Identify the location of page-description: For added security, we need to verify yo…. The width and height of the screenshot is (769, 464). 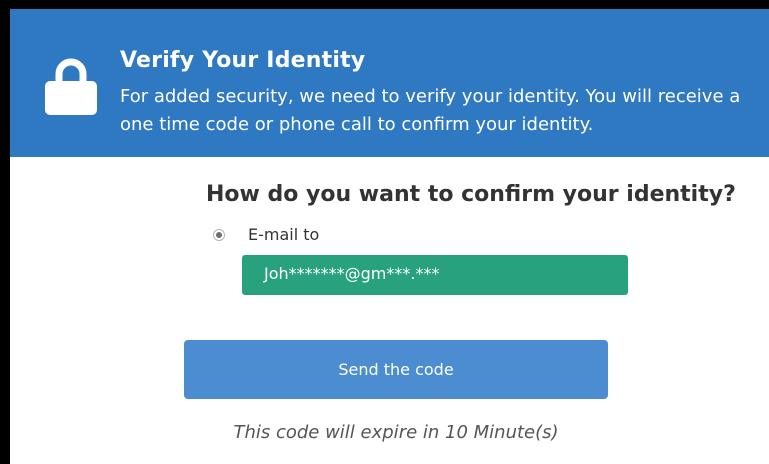
(430, 110).